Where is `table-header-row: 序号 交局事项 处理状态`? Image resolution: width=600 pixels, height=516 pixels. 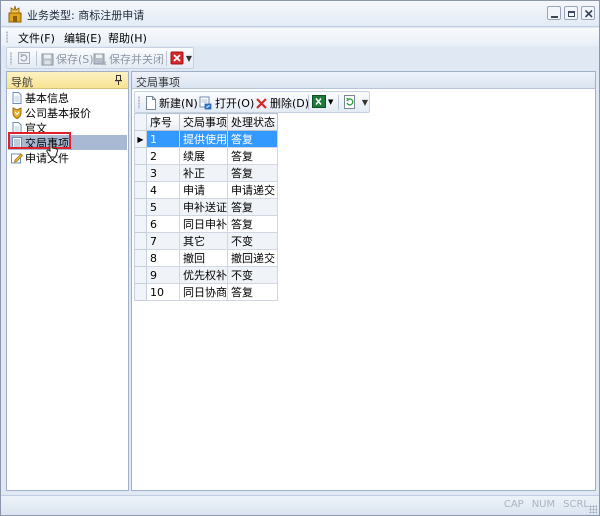
table-header-row: 序号 交局事项 处理状态 is located at coordinates (206, 122).